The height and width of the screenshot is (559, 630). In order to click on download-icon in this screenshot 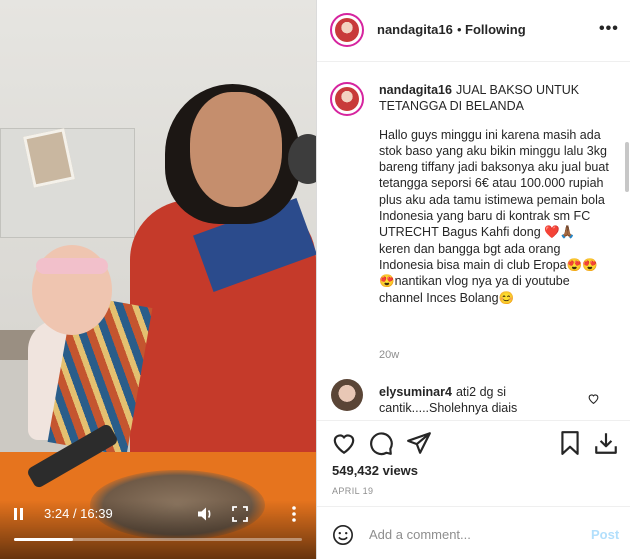, I will do `click(606, 443)`.